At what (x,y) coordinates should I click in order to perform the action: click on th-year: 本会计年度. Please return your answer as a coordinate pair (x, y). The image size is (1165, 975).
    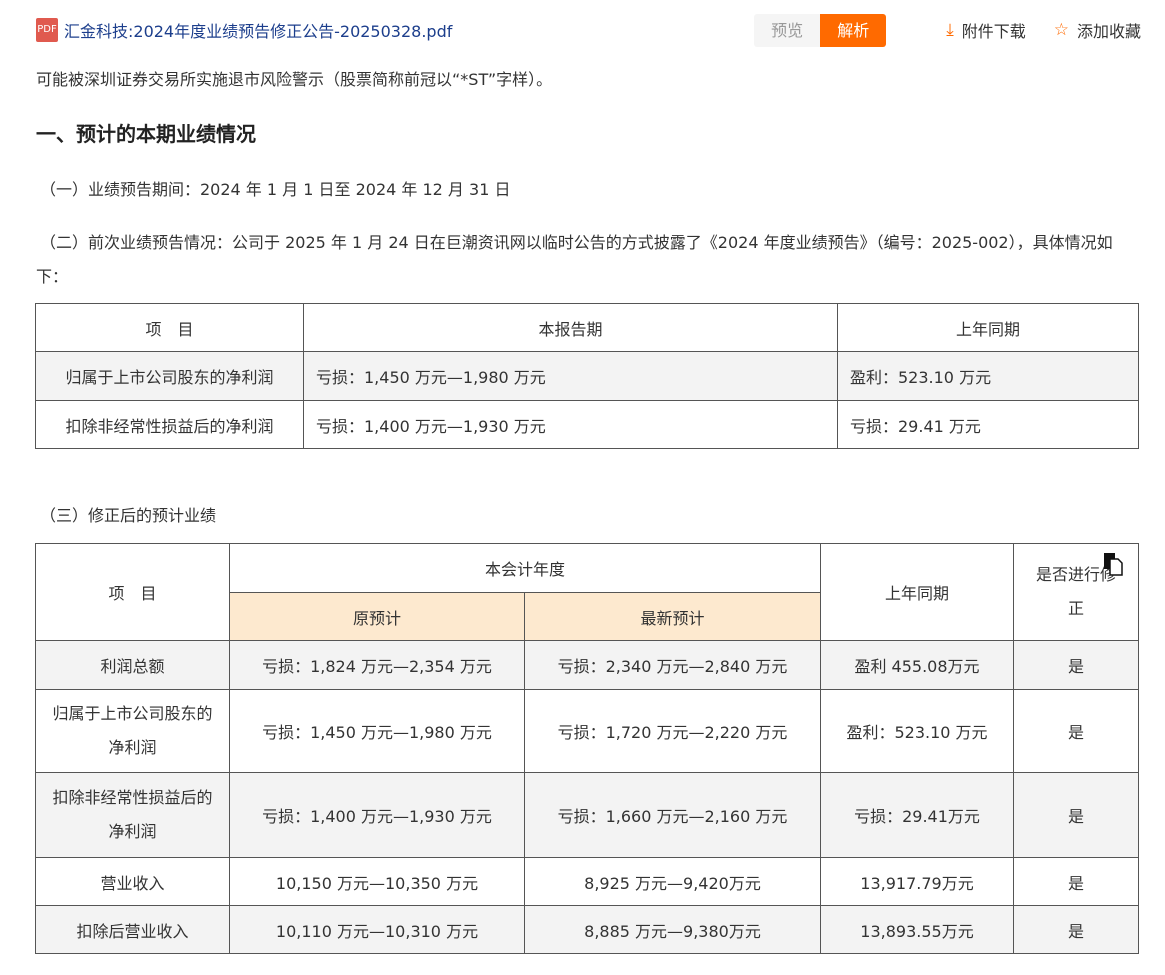
    Looking at the image, I should click on (525, 568).